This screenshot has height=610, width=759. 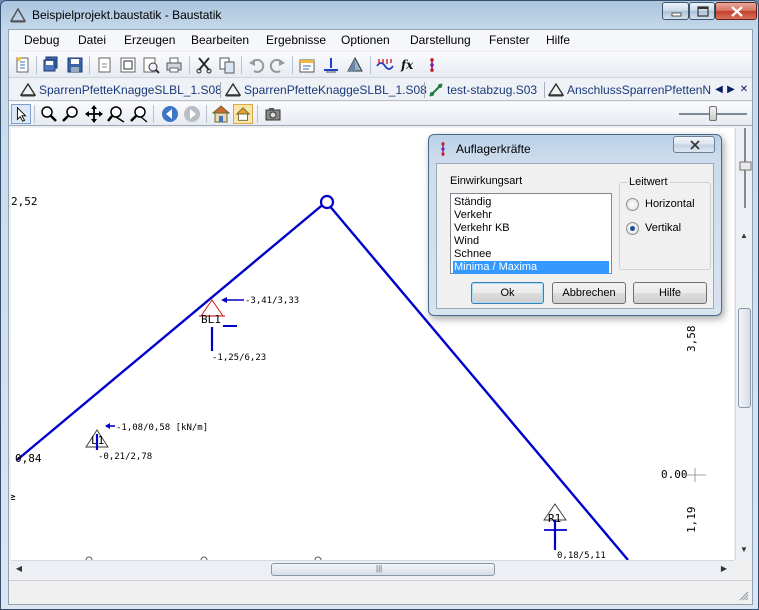 What do you see at coordinates (731, 90) in the screenshot?
I see `tab-next-button: ▶` at bounding box center [731, 90].